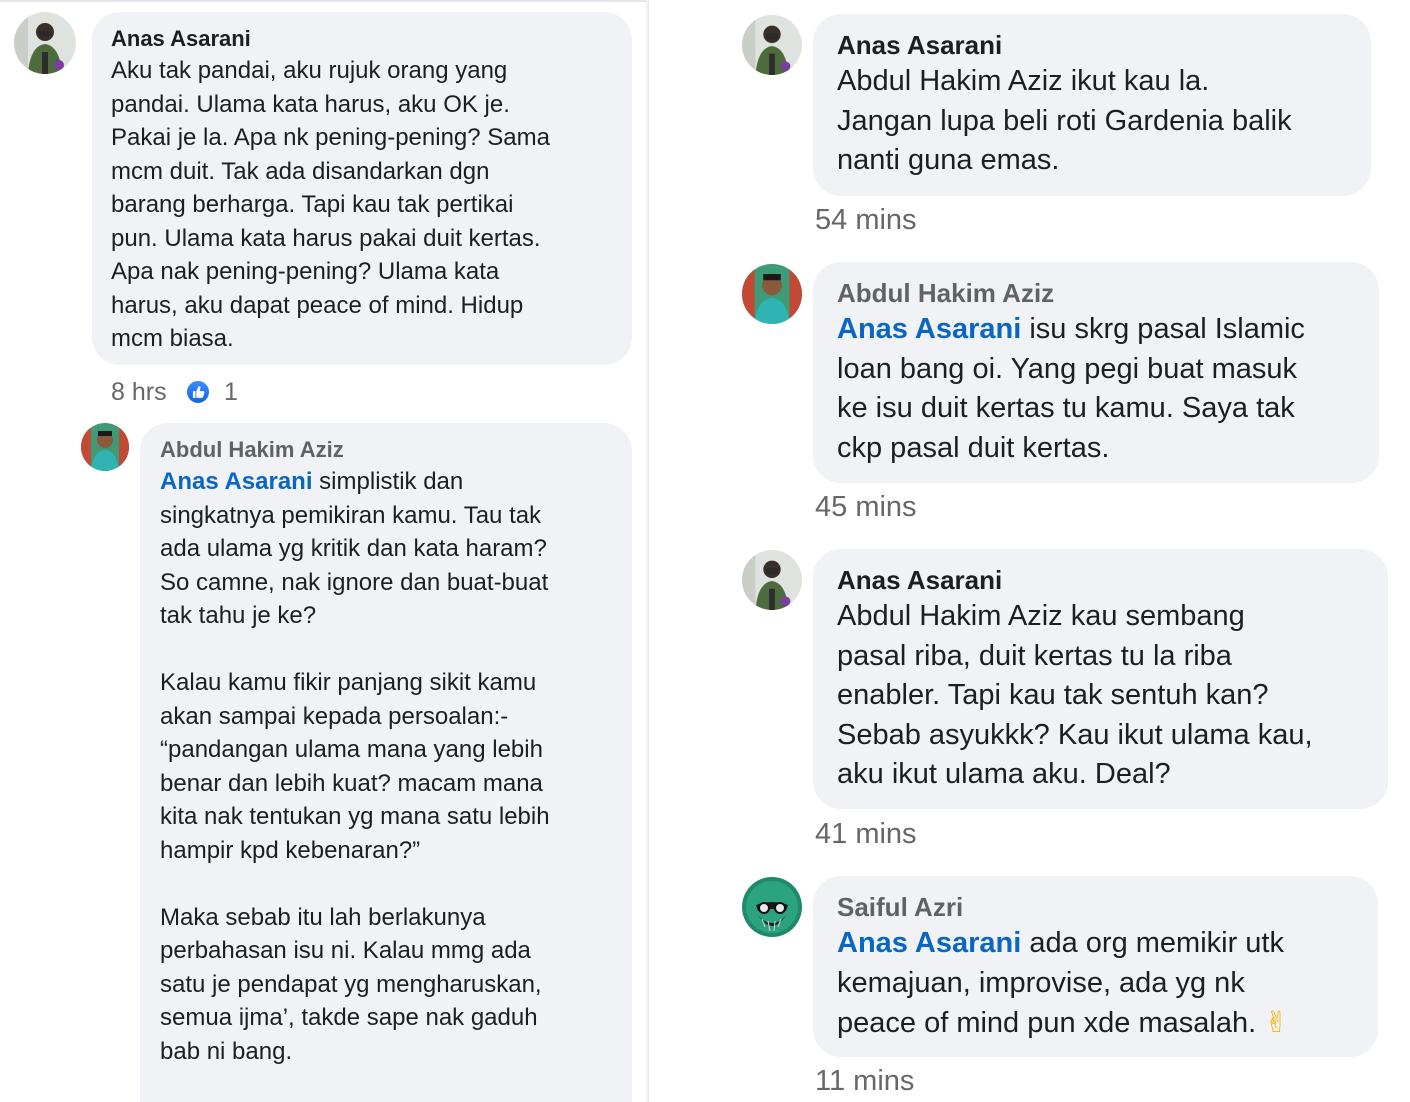 This screenshot has height=1102, width=1410. Describe the element at coordinates (139, 392) in the screenshot. I see `comment-timestamp: 8 hrs` at that location.